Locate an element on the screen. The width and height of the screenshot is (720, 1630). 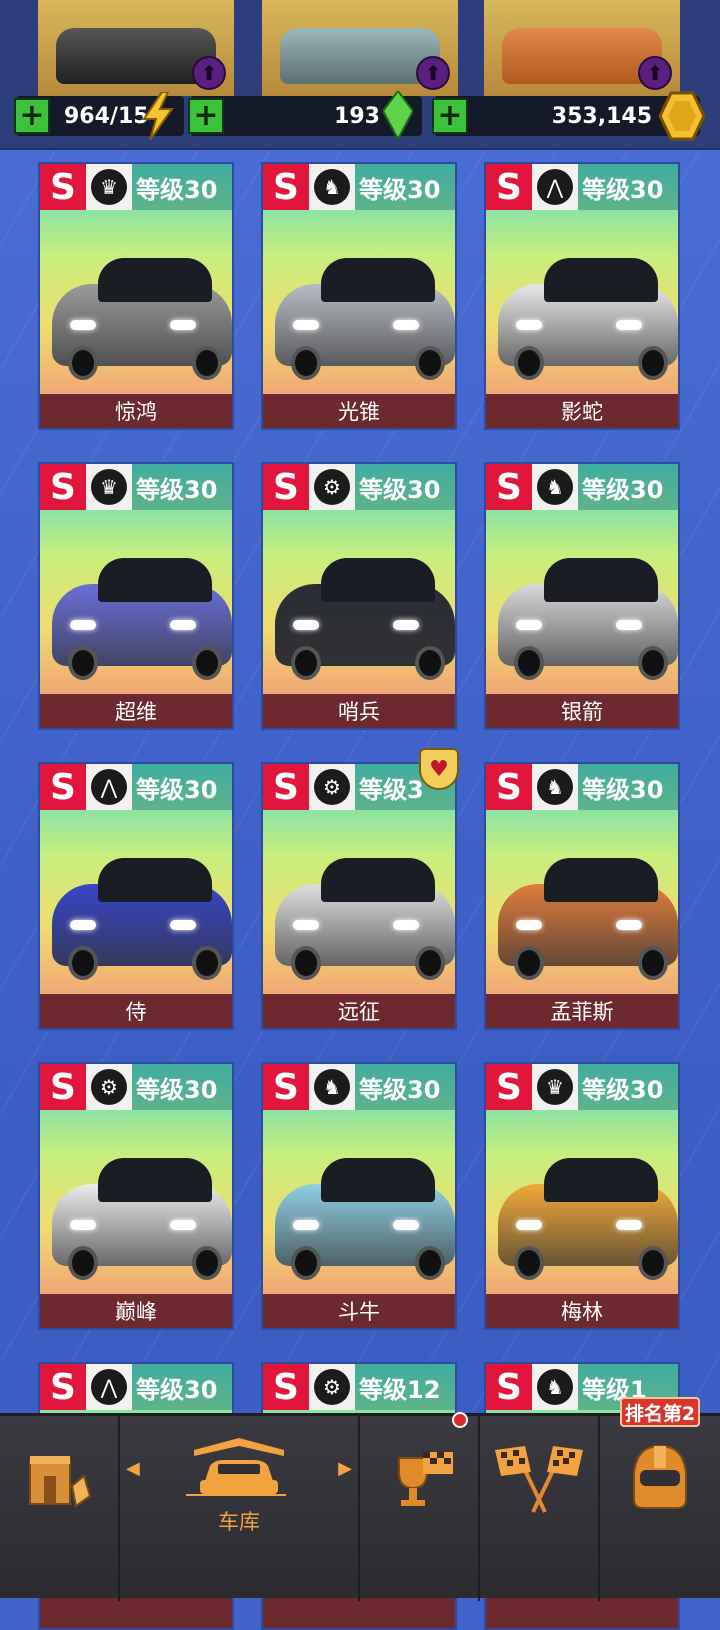
add-coins-button: + is located at coordinates (450, 116).